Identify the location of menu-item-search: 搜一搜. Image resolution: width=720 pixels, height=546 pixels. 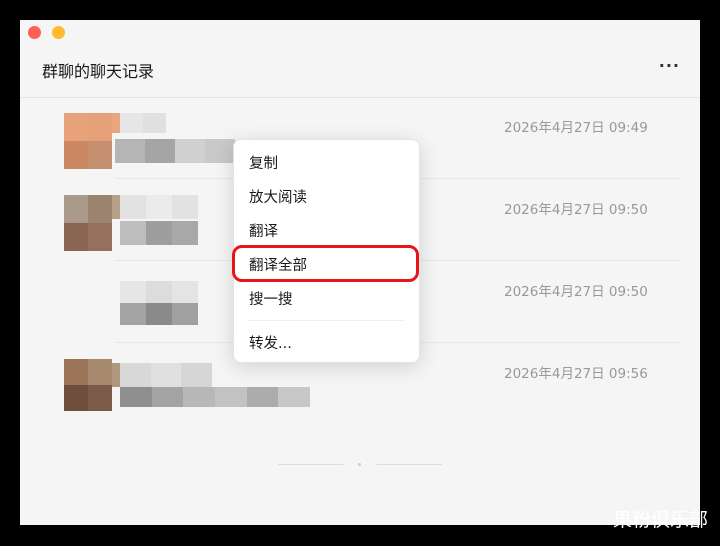
(271, 298).